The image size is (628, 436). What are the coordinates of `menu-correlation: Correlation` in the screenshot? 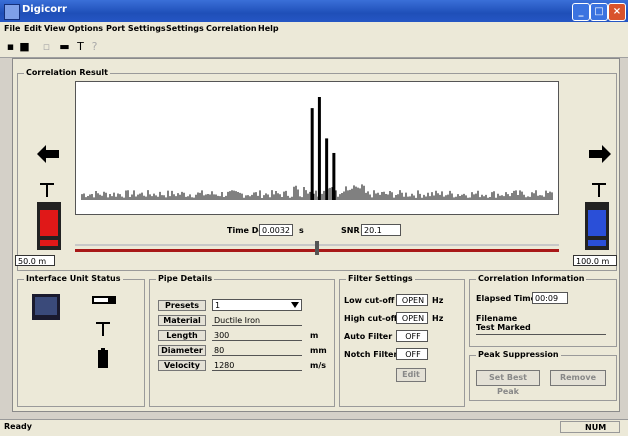 It's located at (231, 28).